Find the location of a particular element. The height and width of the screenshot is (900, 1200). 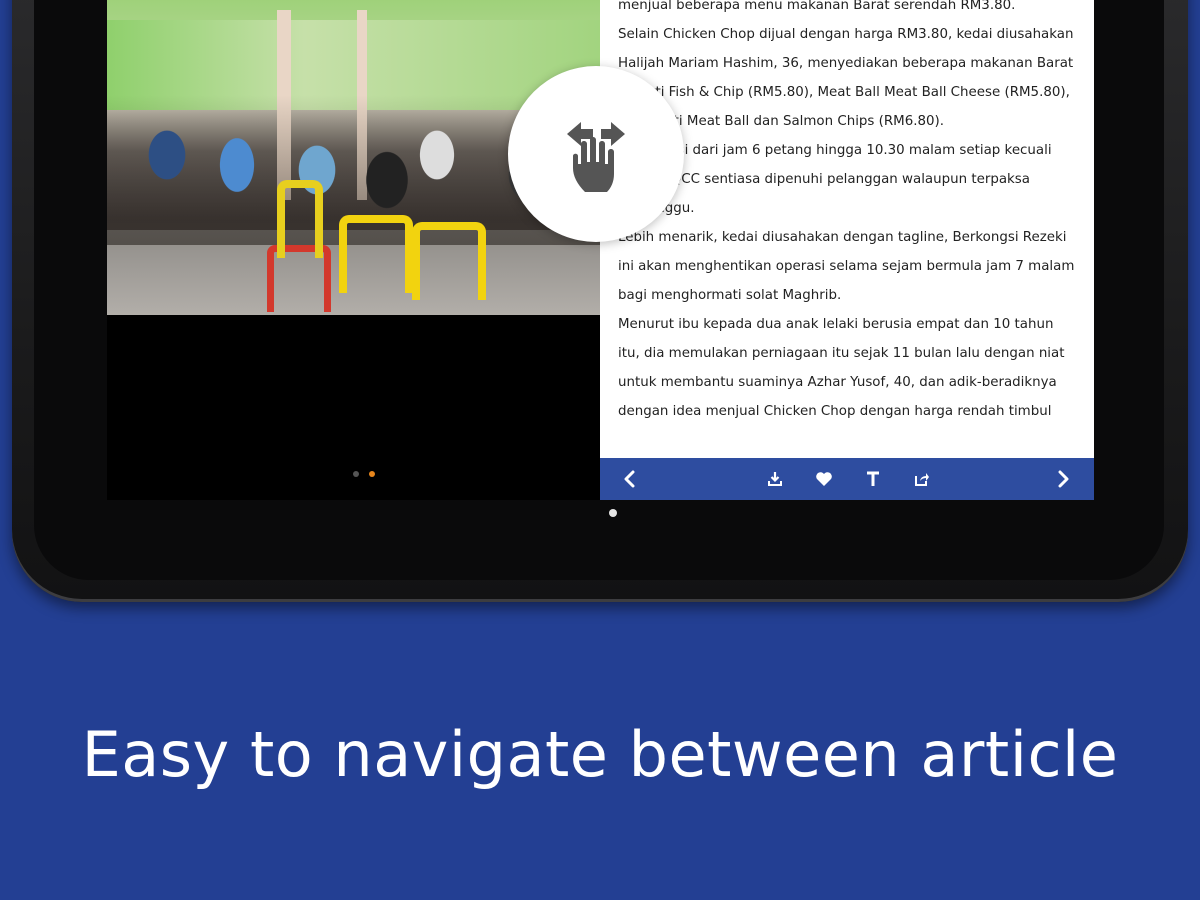

share-icon is located at coordinates (922, 479).